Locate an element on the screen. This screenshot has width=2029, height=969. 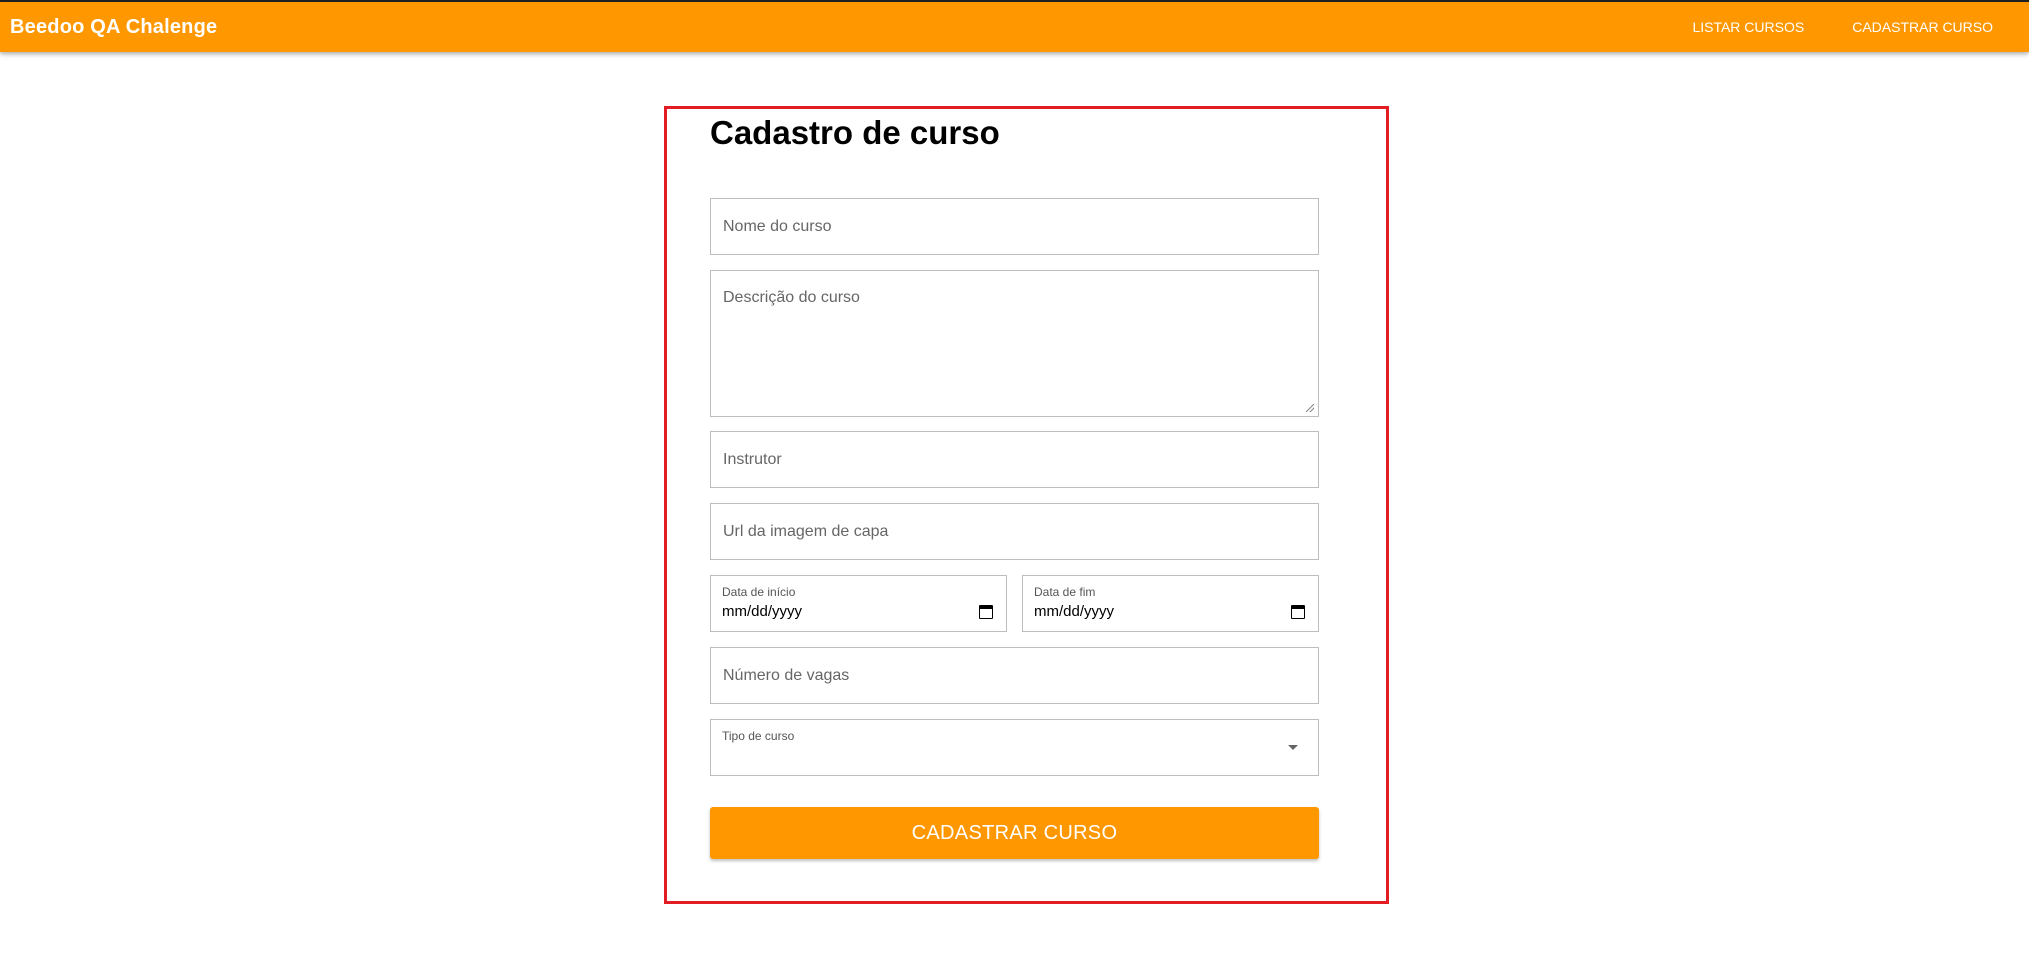
course-name-field is located at coordinates (1014, 226).